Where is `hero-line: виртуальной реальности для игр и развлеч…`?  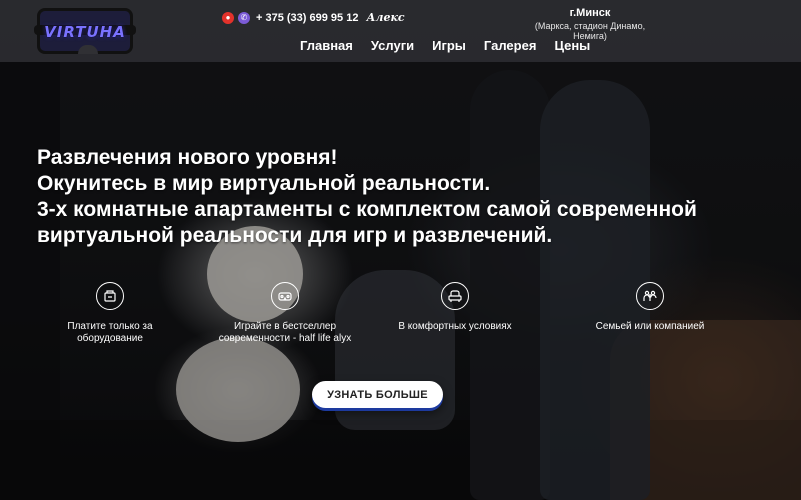
hero-line: виртуальной реальности для игр и развлеч… is located at coordinates (295, 235).